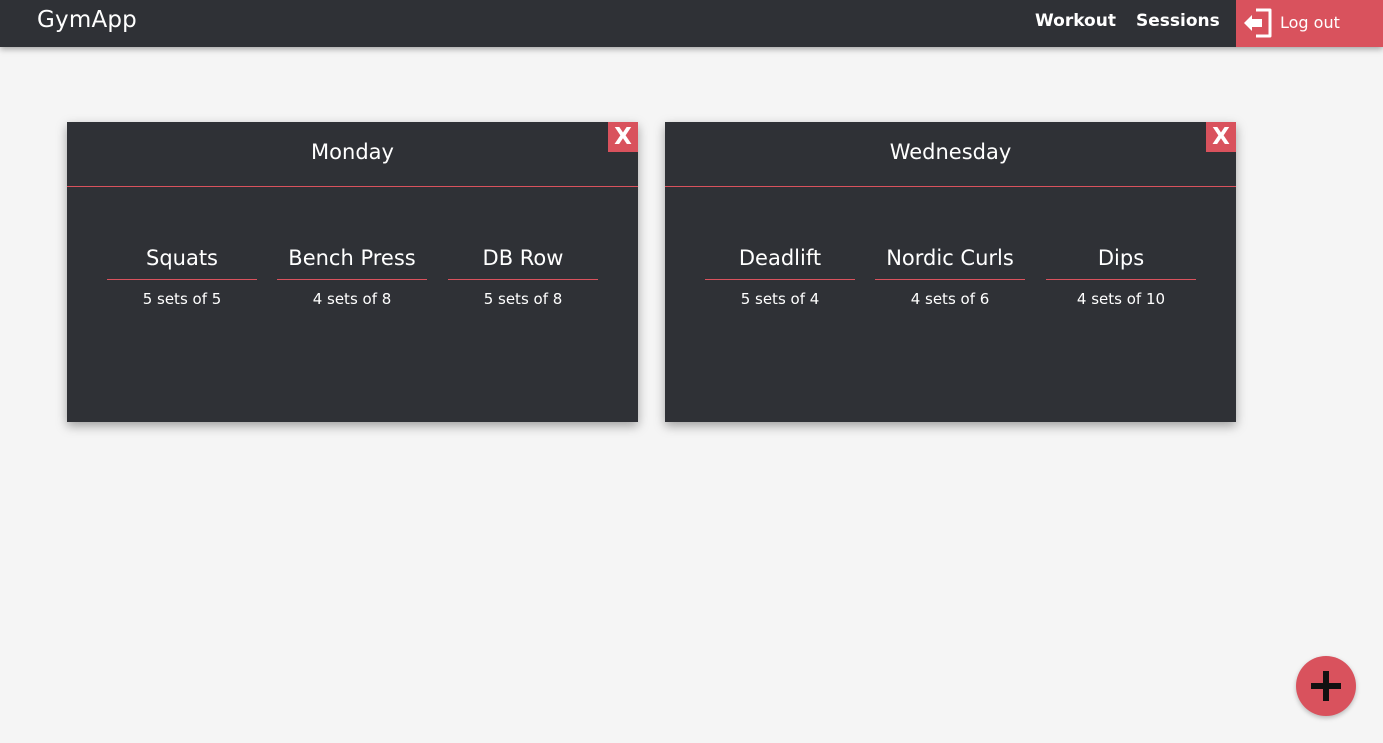 The image size is (1383, 743). I want to click on exercise-item: Nordic Curls 4 sets of 6, so click(950, 277).